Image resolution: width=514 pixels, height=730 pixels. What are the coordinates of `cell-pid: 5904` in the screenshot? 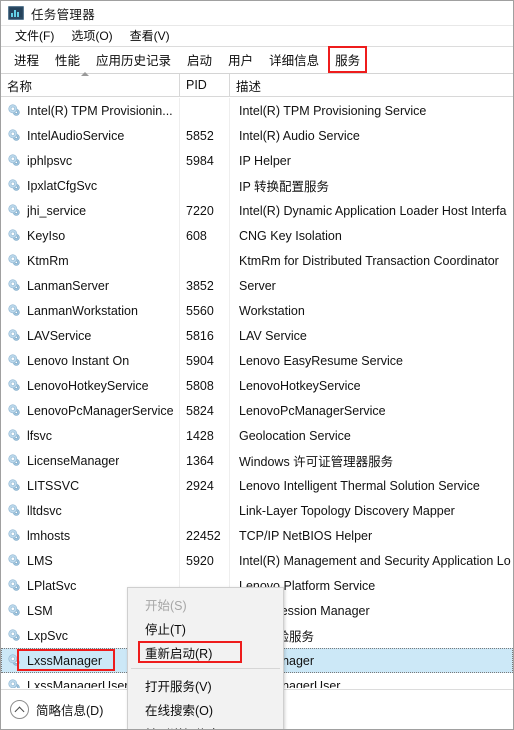 It's located at (204, 360).